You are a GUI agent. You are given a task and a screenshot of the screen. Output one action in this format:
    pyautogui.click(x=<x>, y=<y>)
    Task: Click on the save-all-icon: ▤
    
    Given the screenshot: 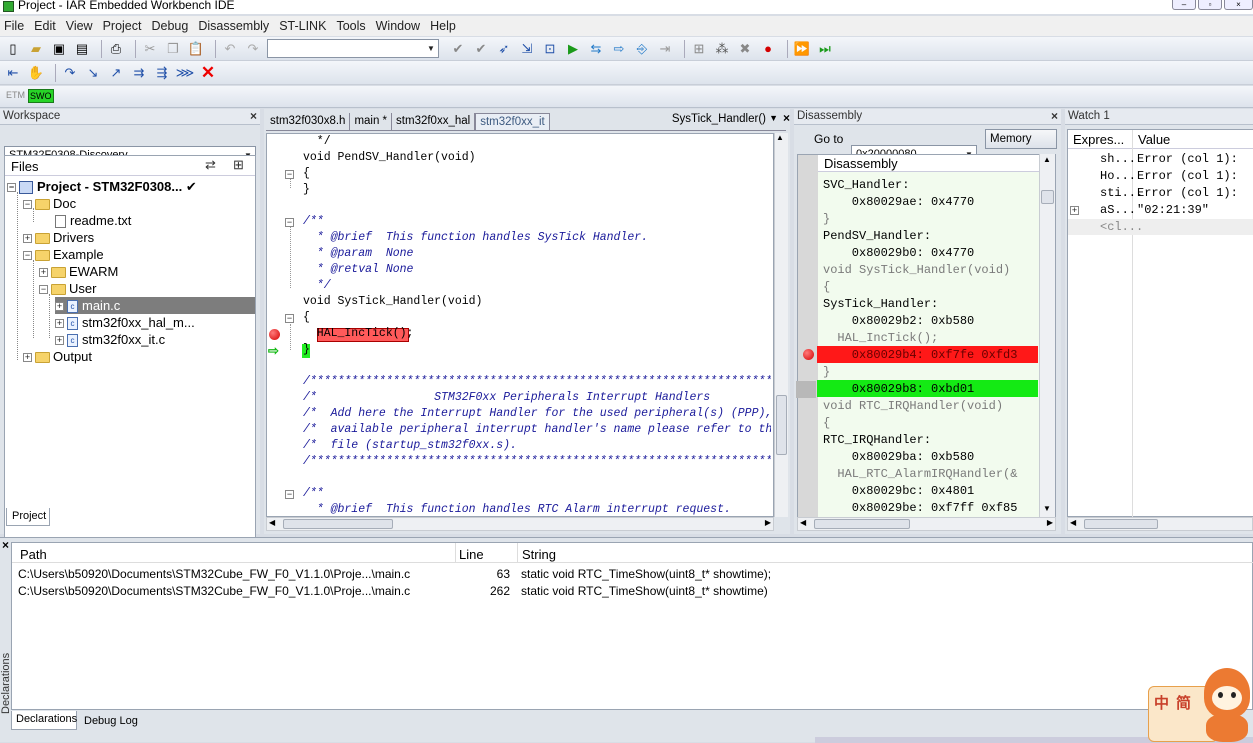 What is the action you would take?
    pyautogui.click(x=82, y=49)
    